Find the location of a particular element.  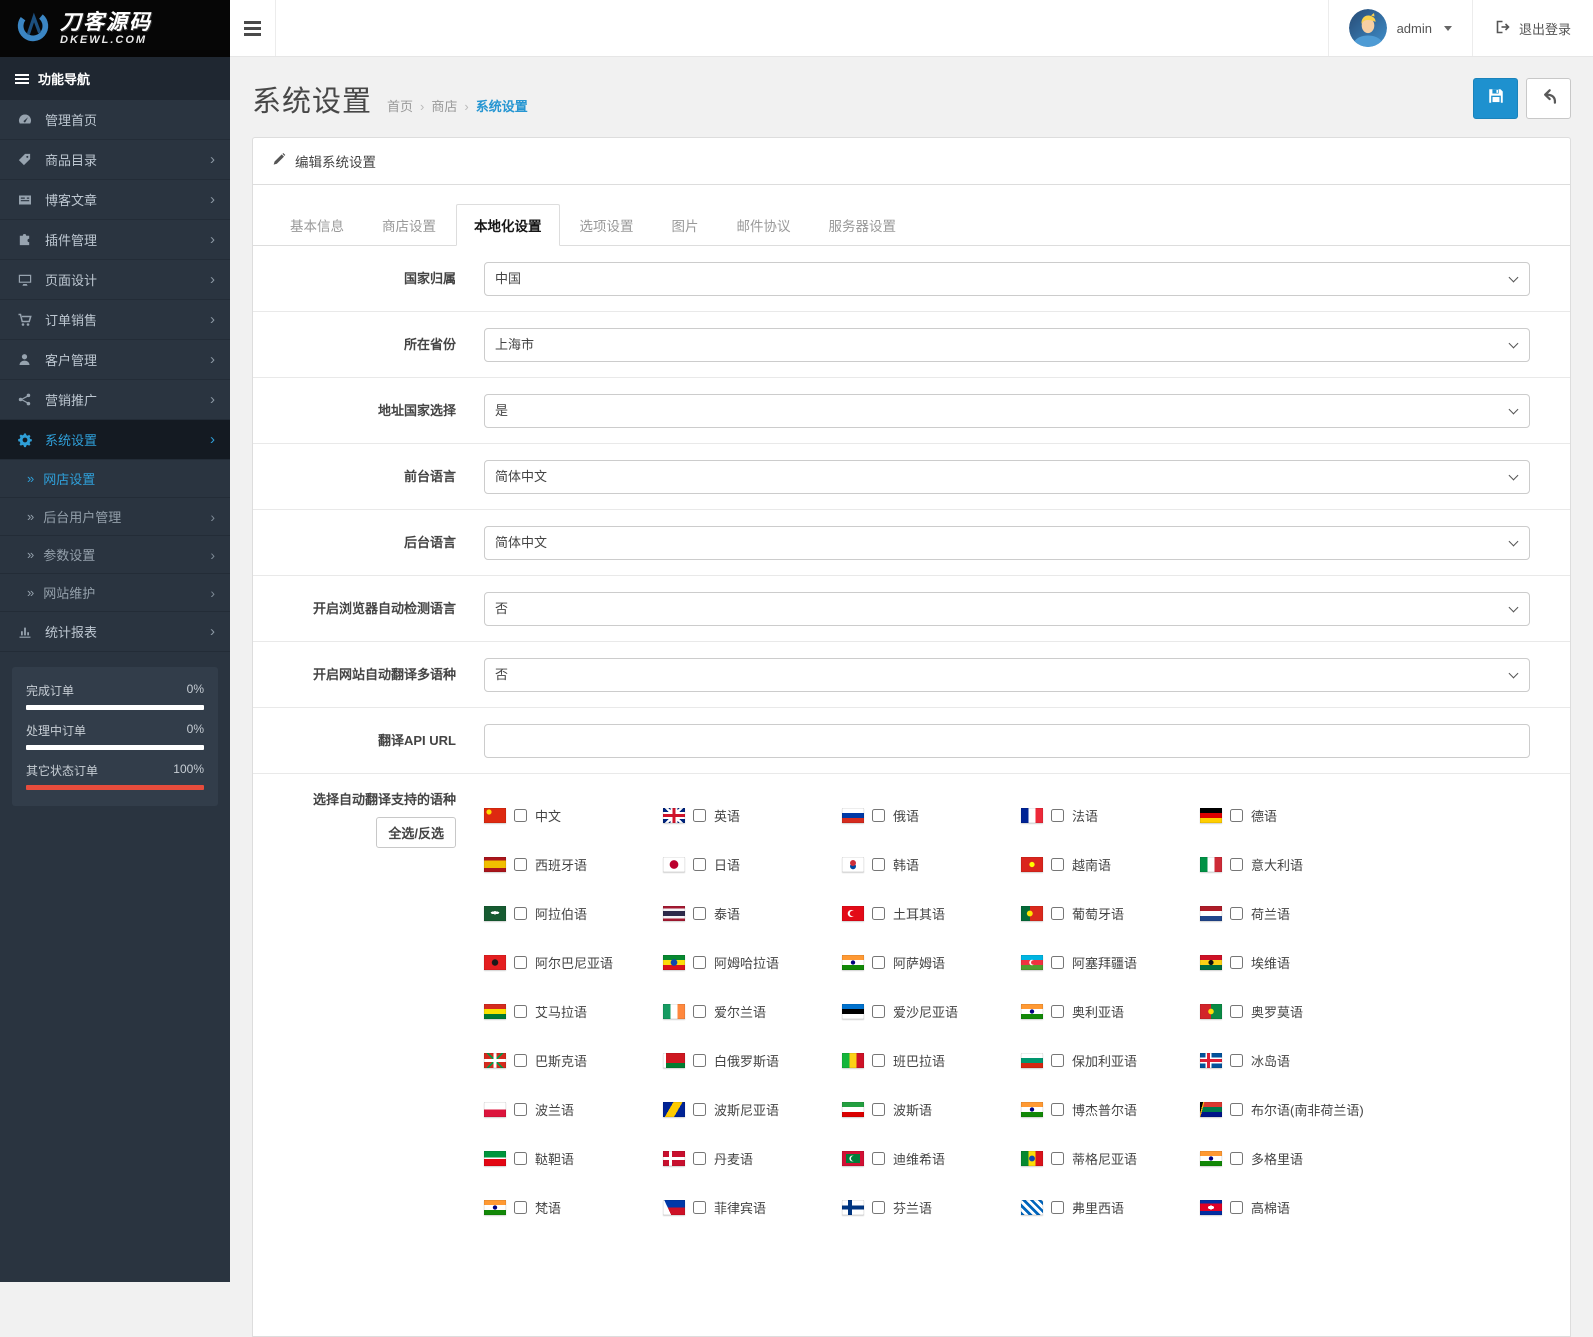

sidebar-subitem-maintenance: » 网站维护 › is located at coordinates (115, 593).